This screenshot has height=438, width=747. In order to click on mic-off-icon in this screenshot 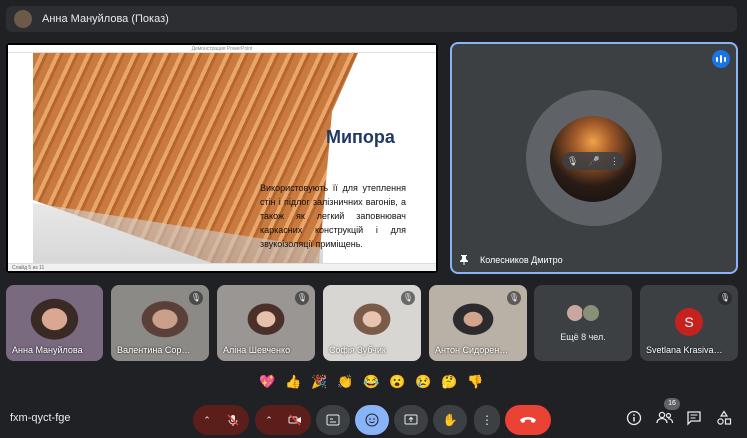, I will do `click(233, 420)`.